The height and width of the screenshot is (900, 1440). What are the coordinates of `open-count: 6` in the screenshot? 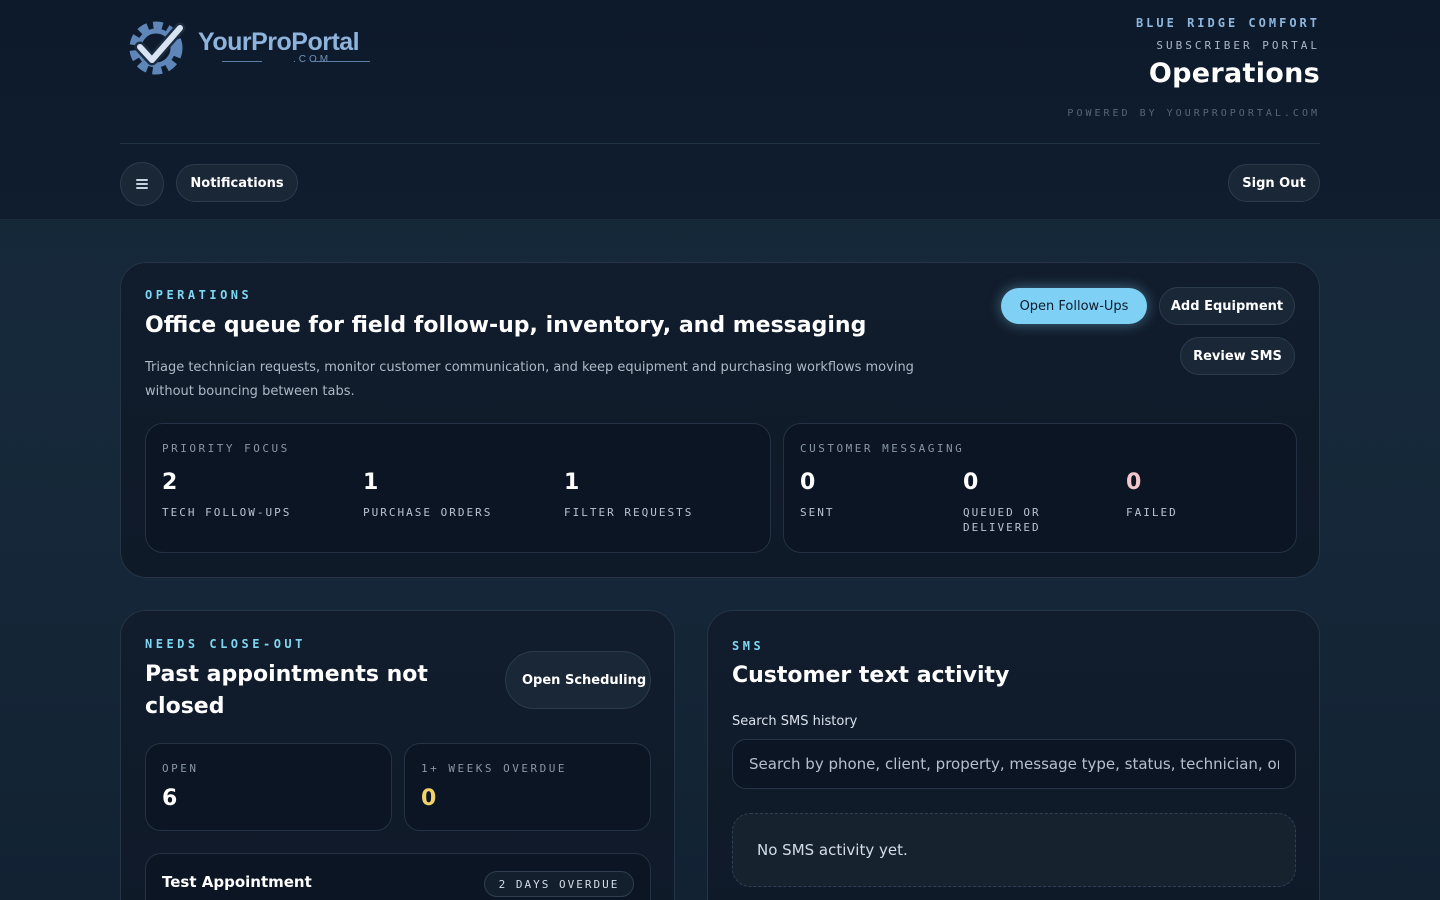 It's located at (170, 798).